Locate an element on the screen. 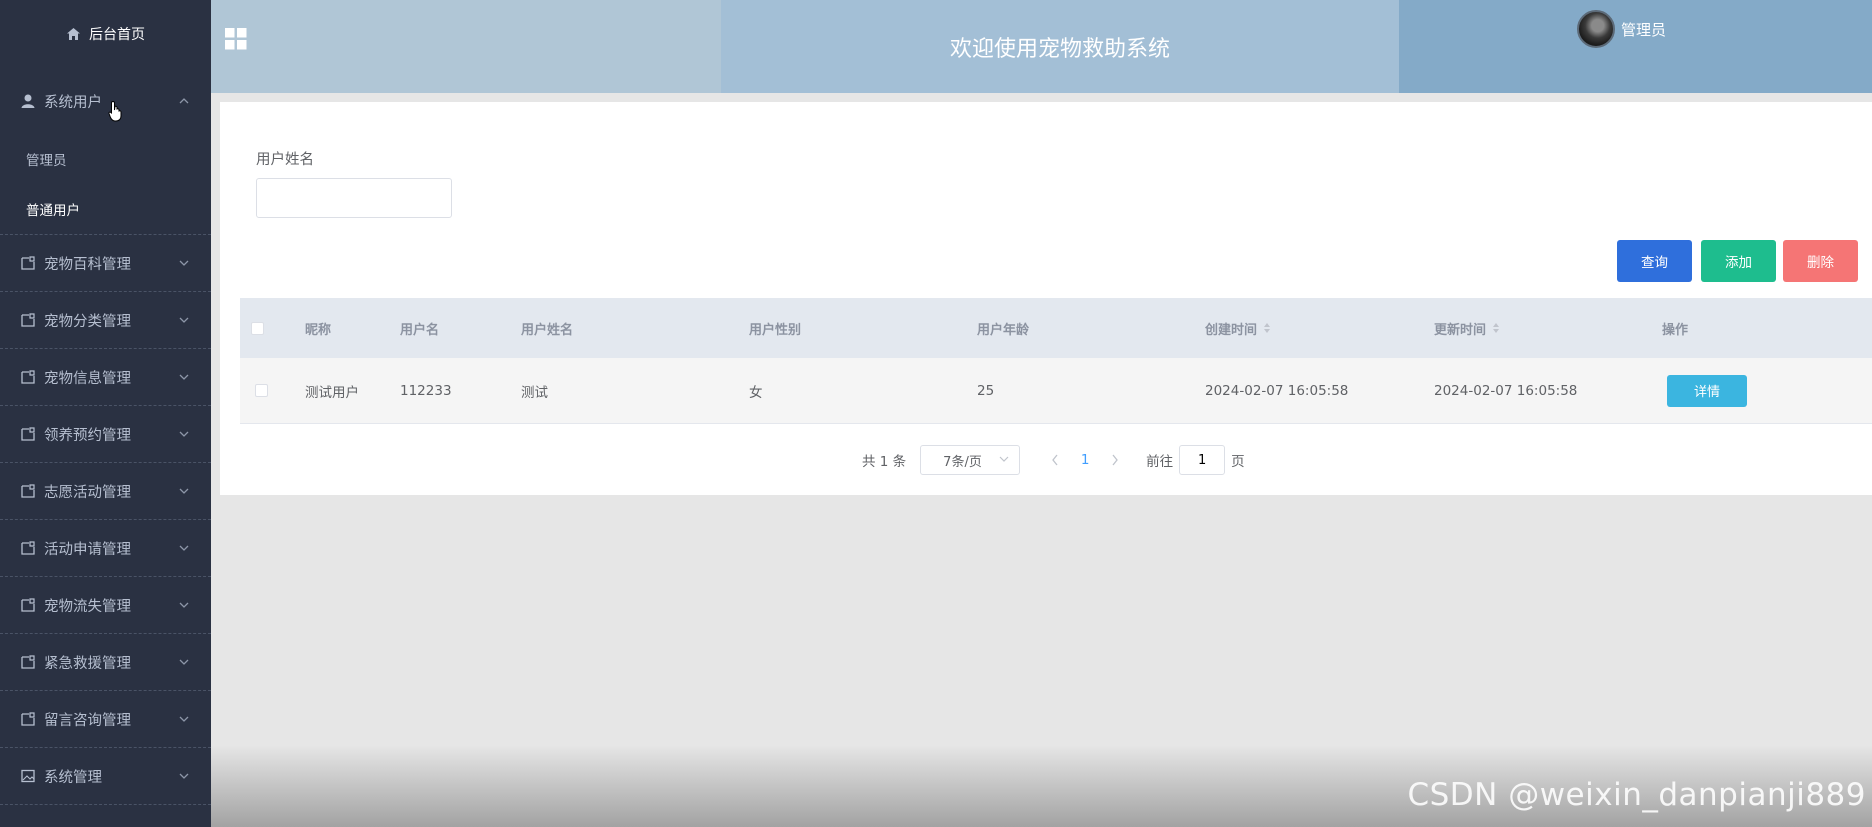  query-button: 查询 is located at coordinates (1654, 261).